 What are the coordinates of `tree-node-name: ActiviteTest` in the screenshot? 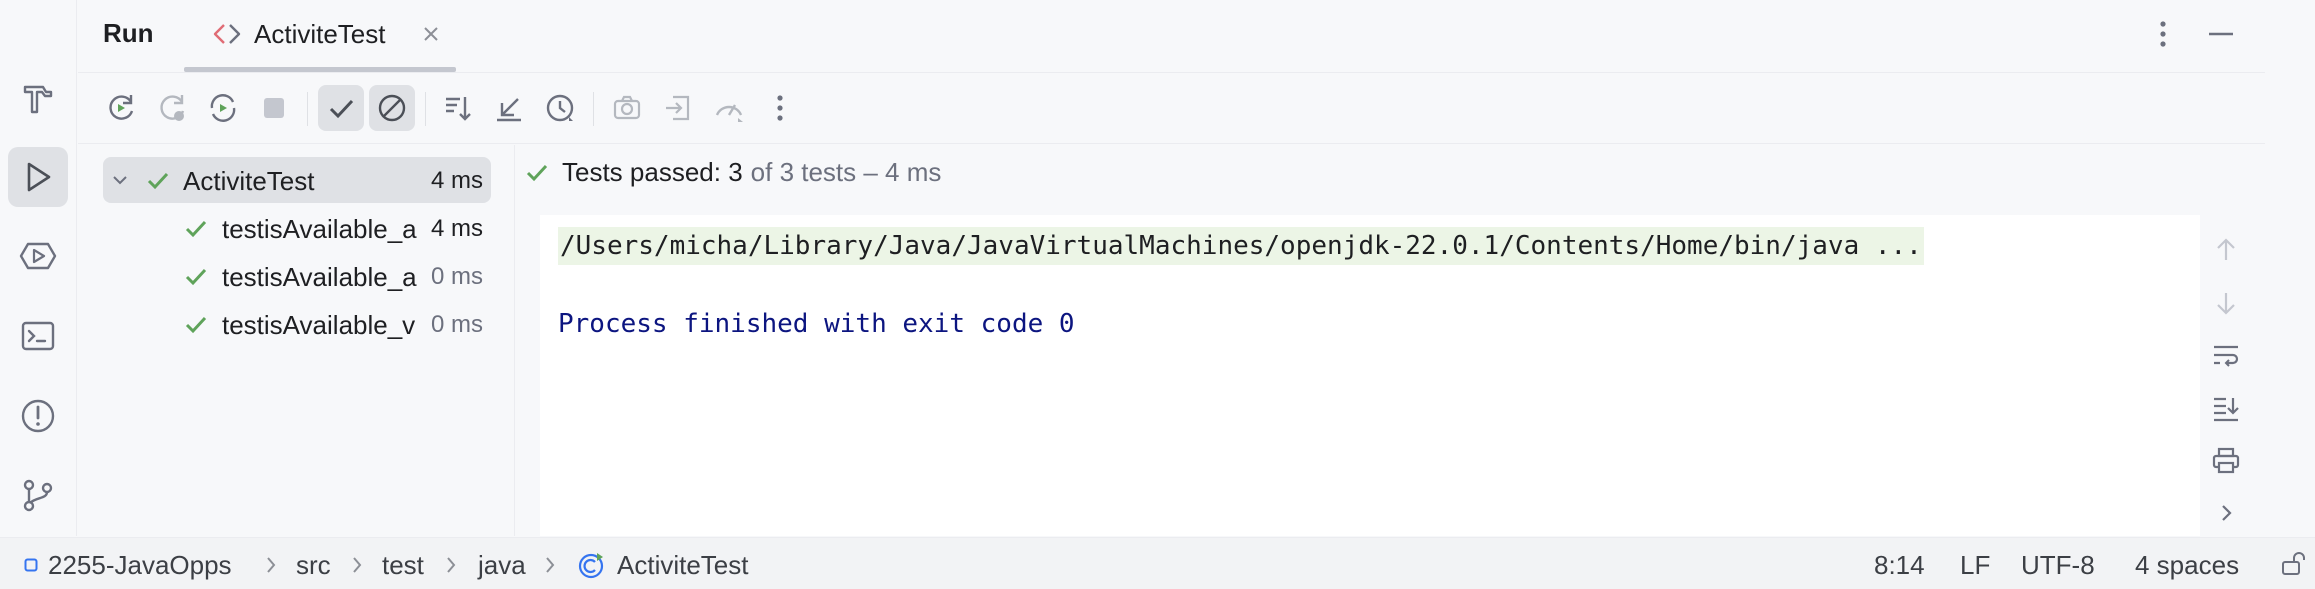 It's located at (249, 181).